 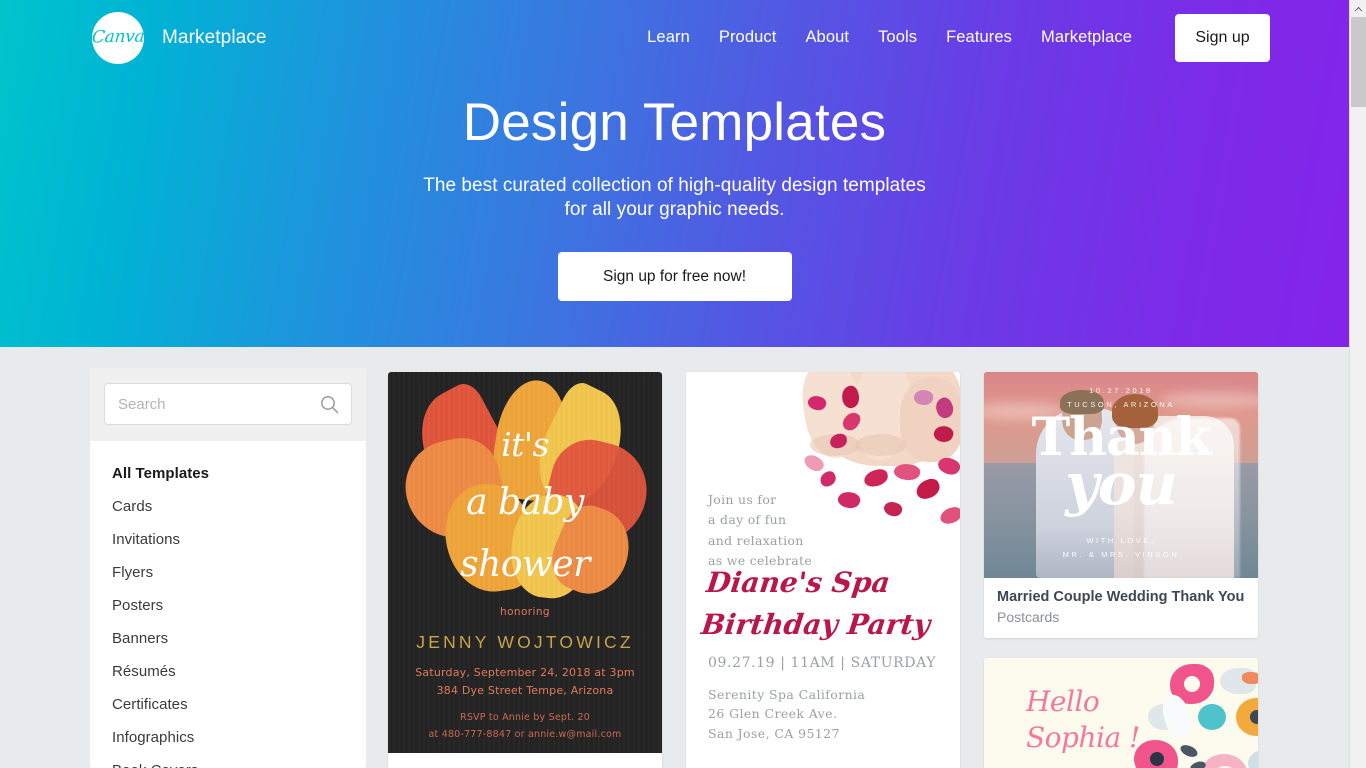 I want to click on thank-you-word-you: you, so click(x=1121, y=484).